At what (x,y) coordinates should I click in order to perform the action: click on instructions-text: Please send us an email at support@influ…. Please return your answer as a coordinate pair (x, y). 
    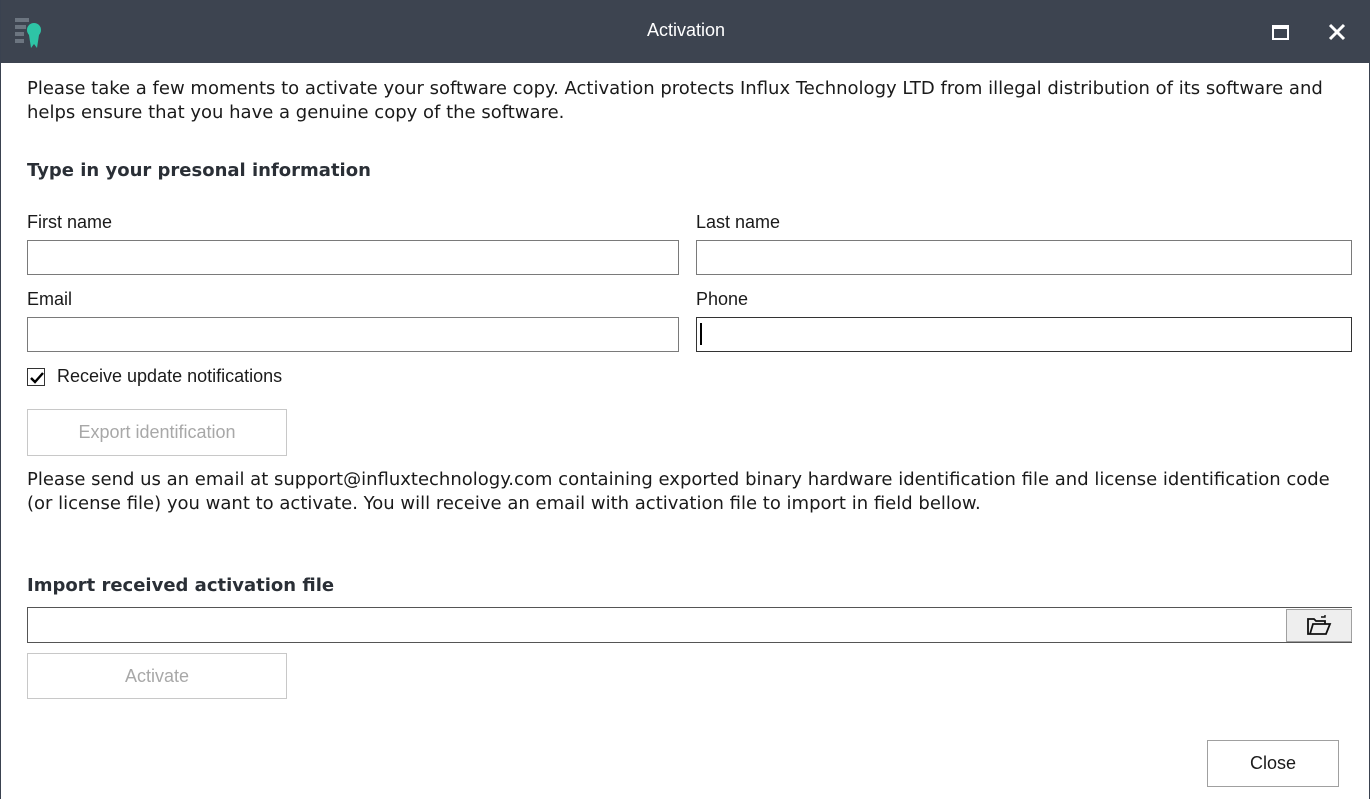
    Looking at the image, I should click on (678, 491).